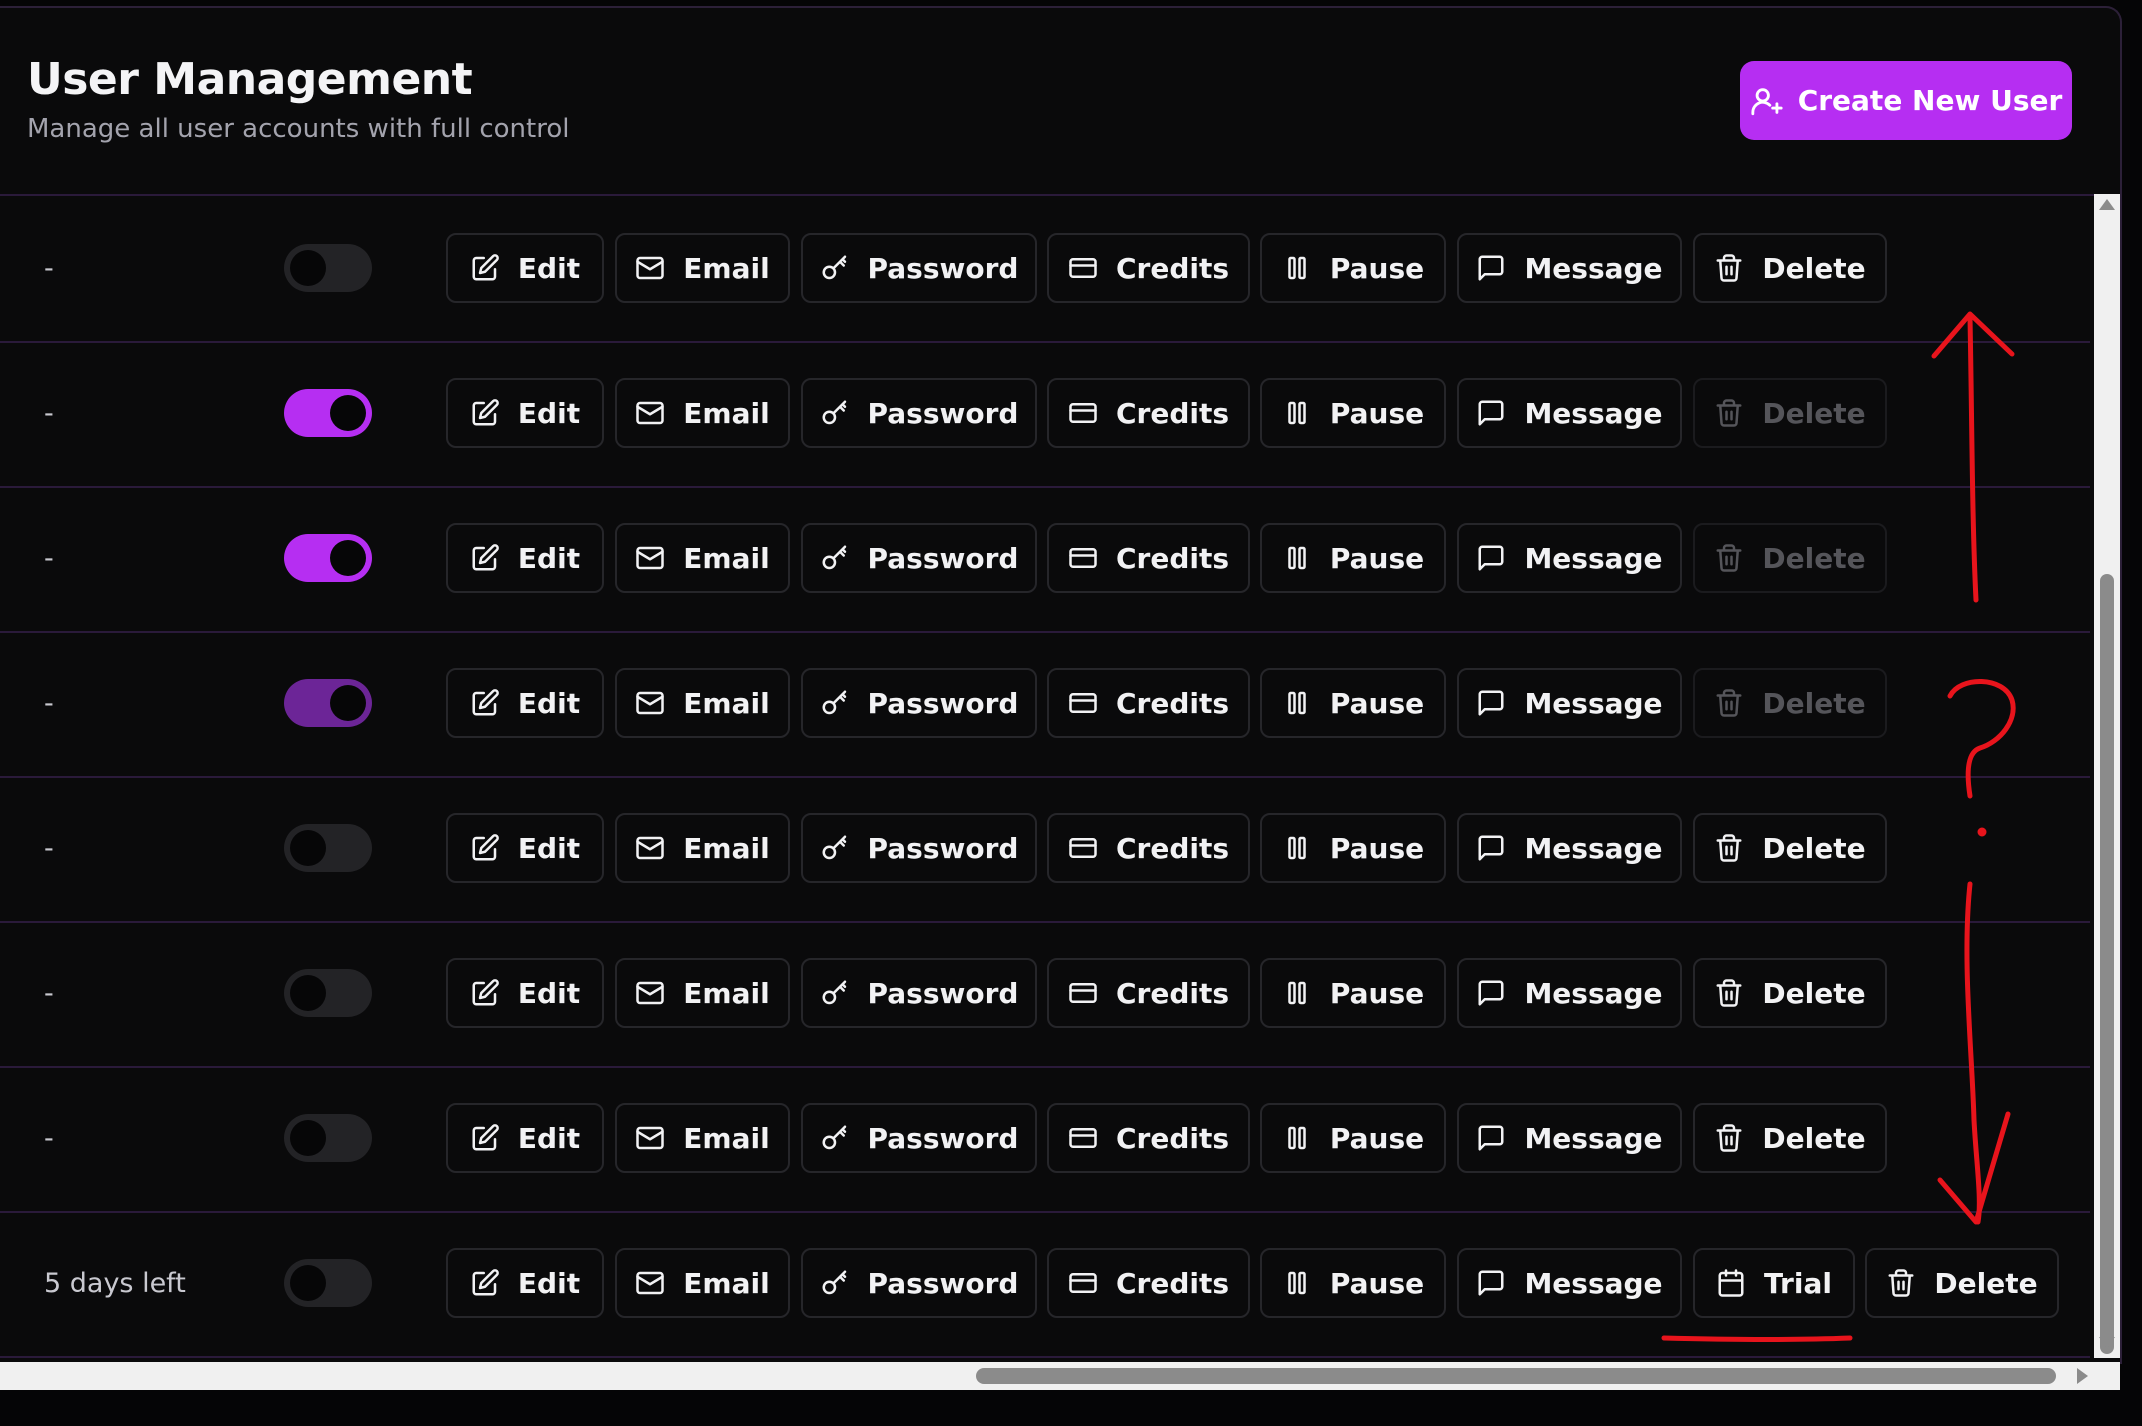 The width and height of the screenshot is (2142, 1426). I want to click on vertical-scroll-thumb, so click(2107, 964).